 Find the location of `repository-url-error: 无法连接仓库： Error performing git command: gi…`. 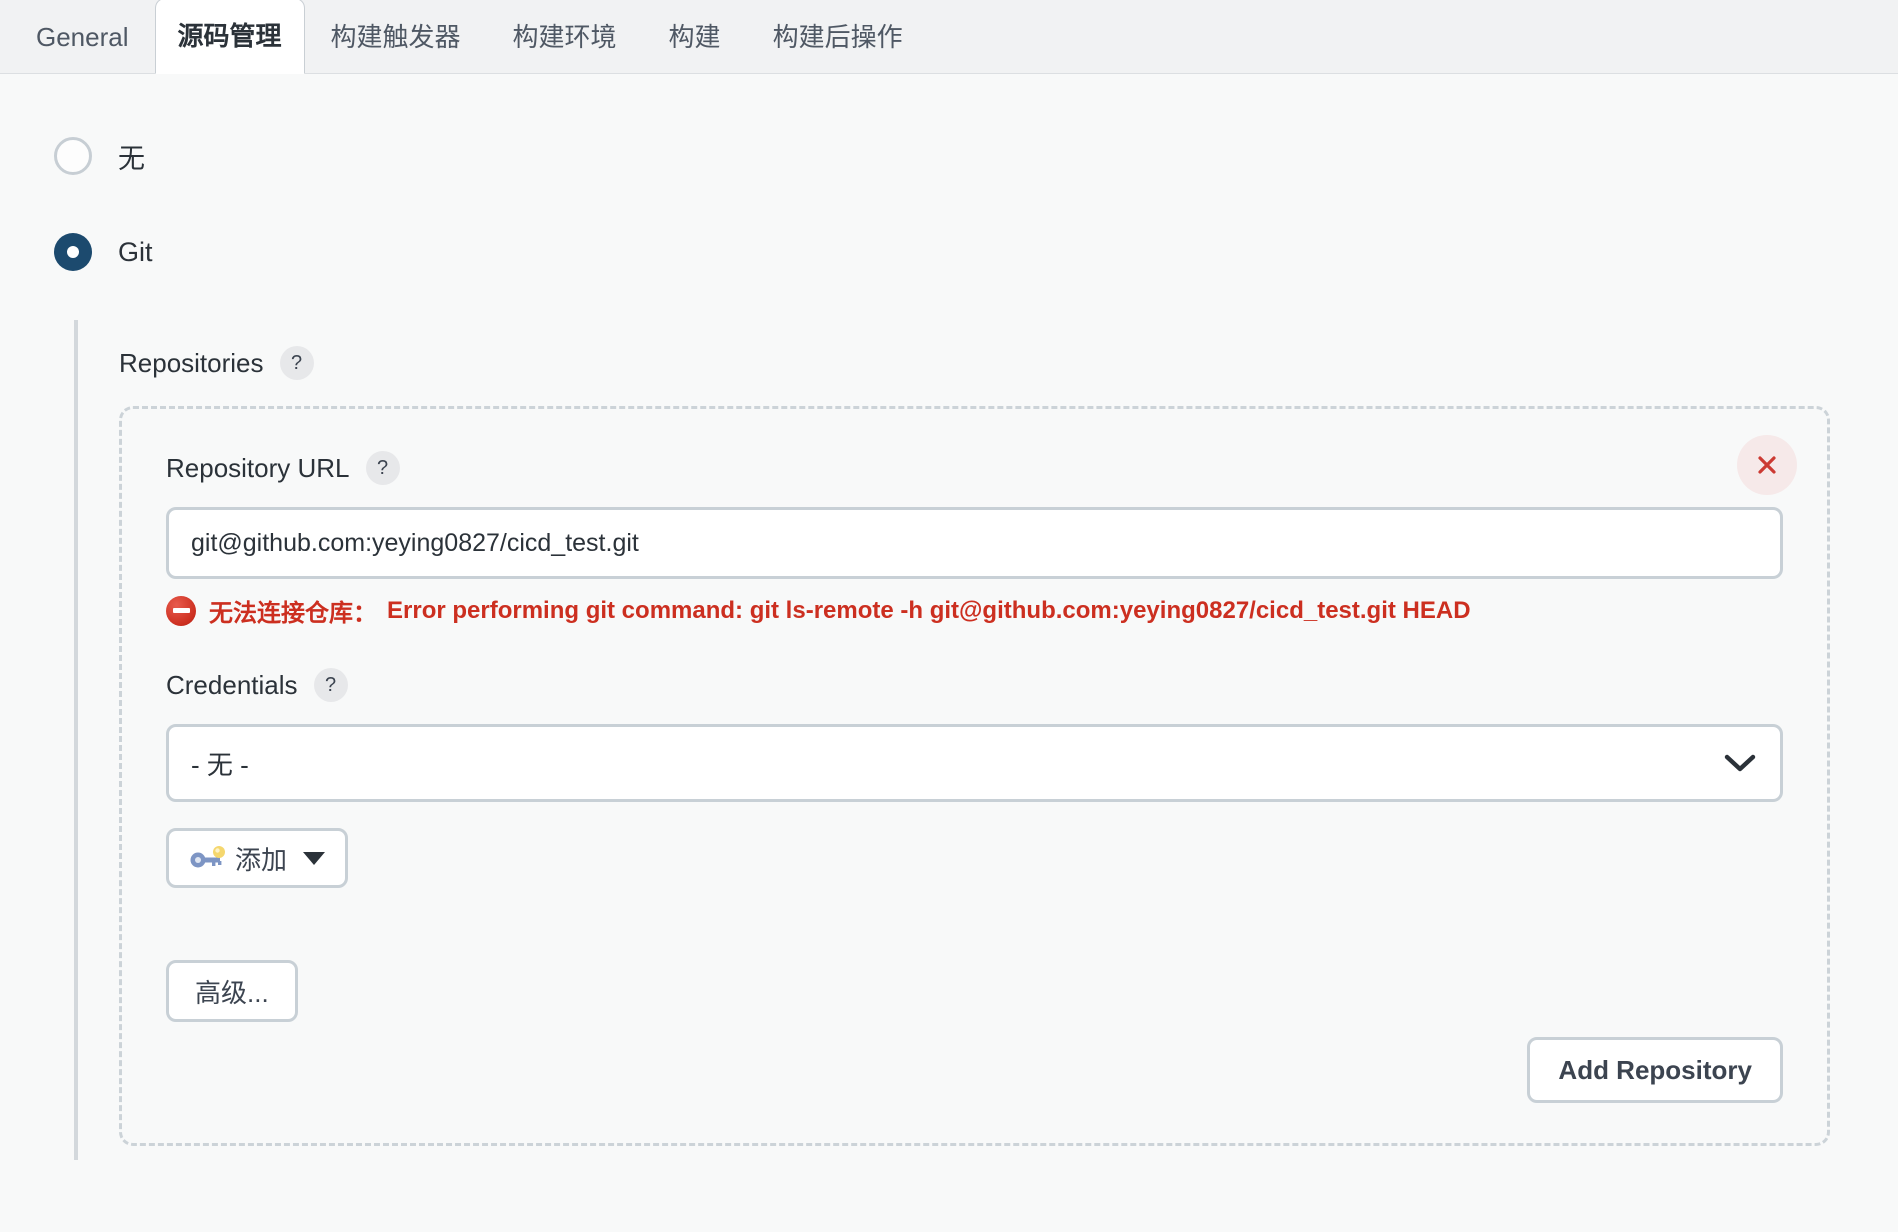

repository-url-error: 无法连接仓库： Error performing git command: gi… is located at coordinates (974, 610).